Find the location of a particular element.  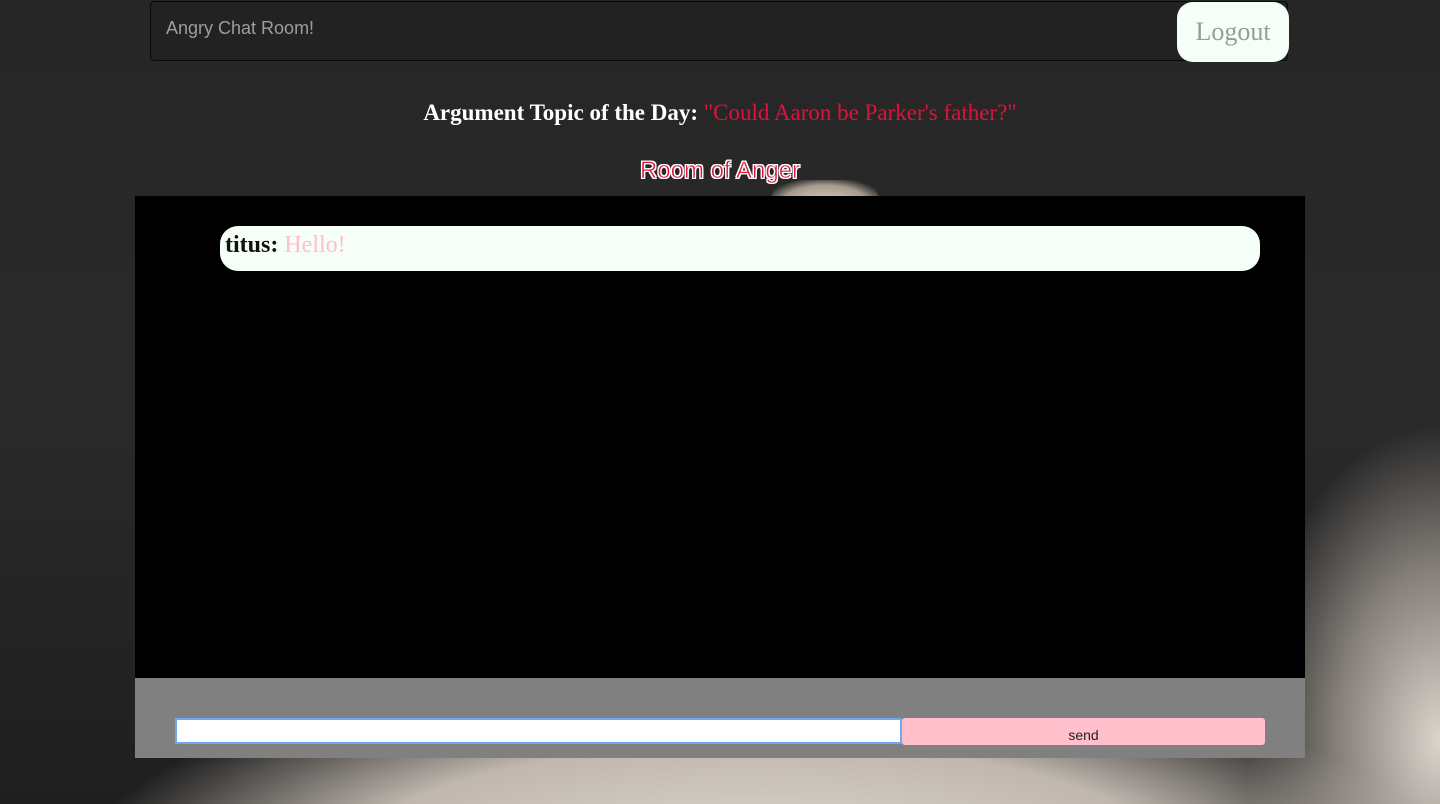

topic-quote: "Could Aaron be Parker's father?" is located at coordinates (860, 112).